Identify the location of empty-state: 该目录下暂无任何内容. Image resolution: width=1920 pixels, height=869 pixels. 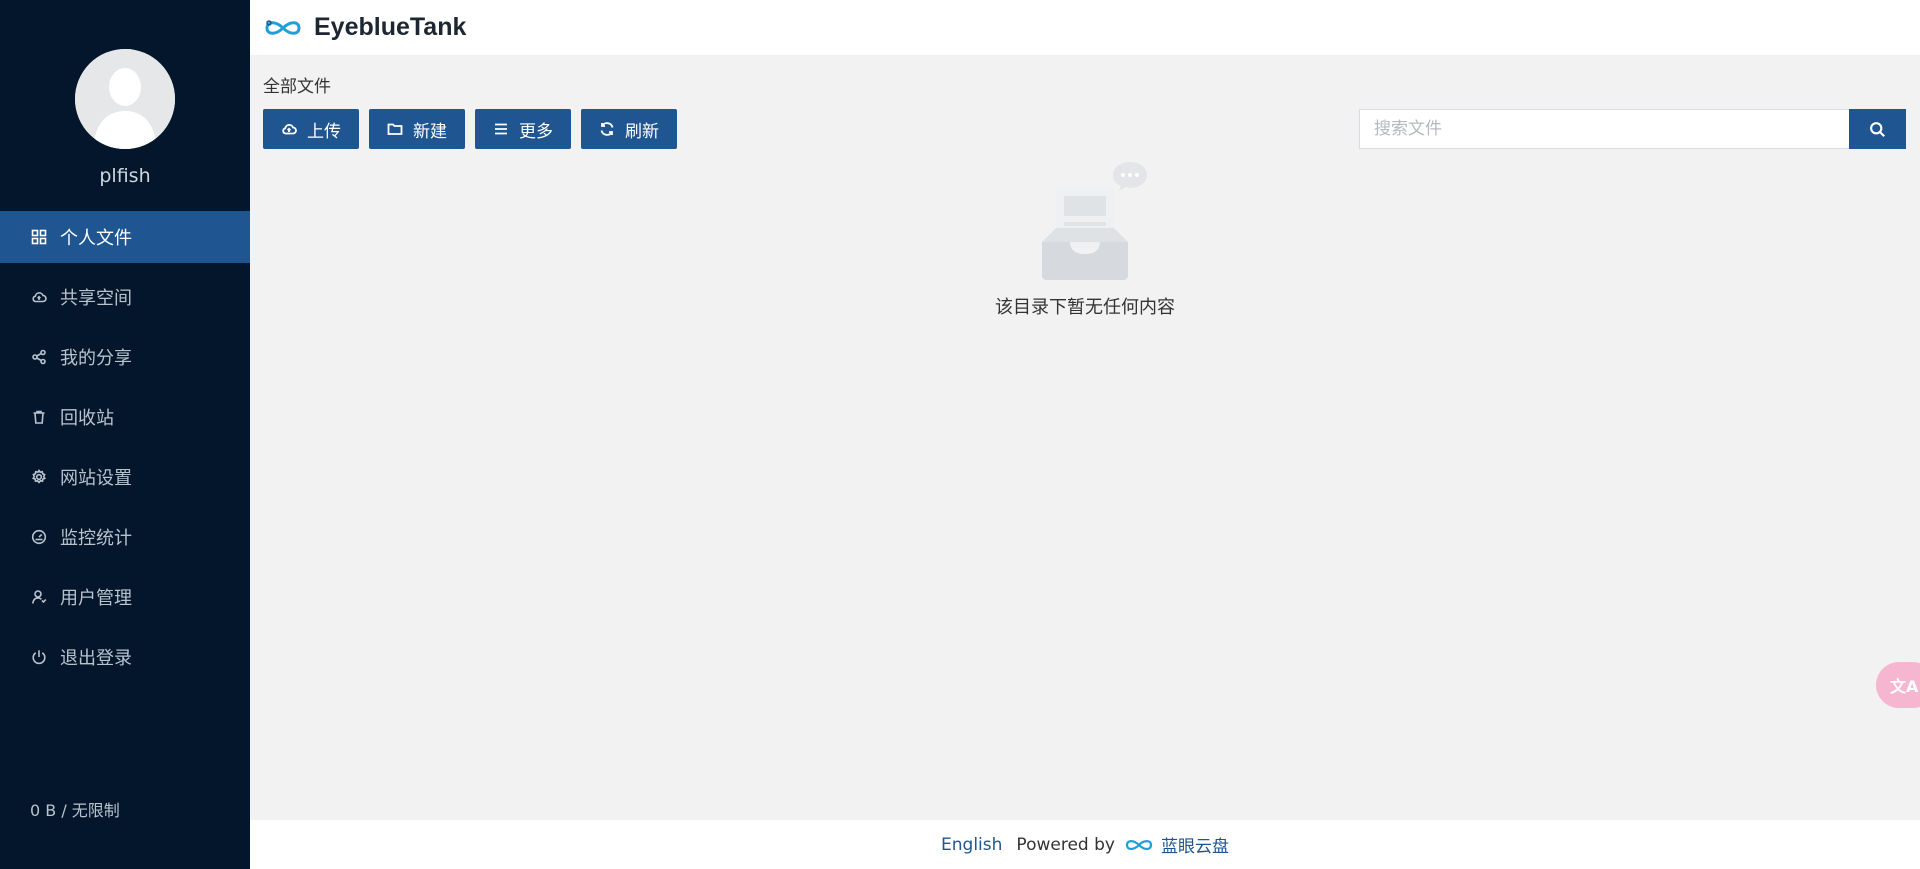
(1085, 238).